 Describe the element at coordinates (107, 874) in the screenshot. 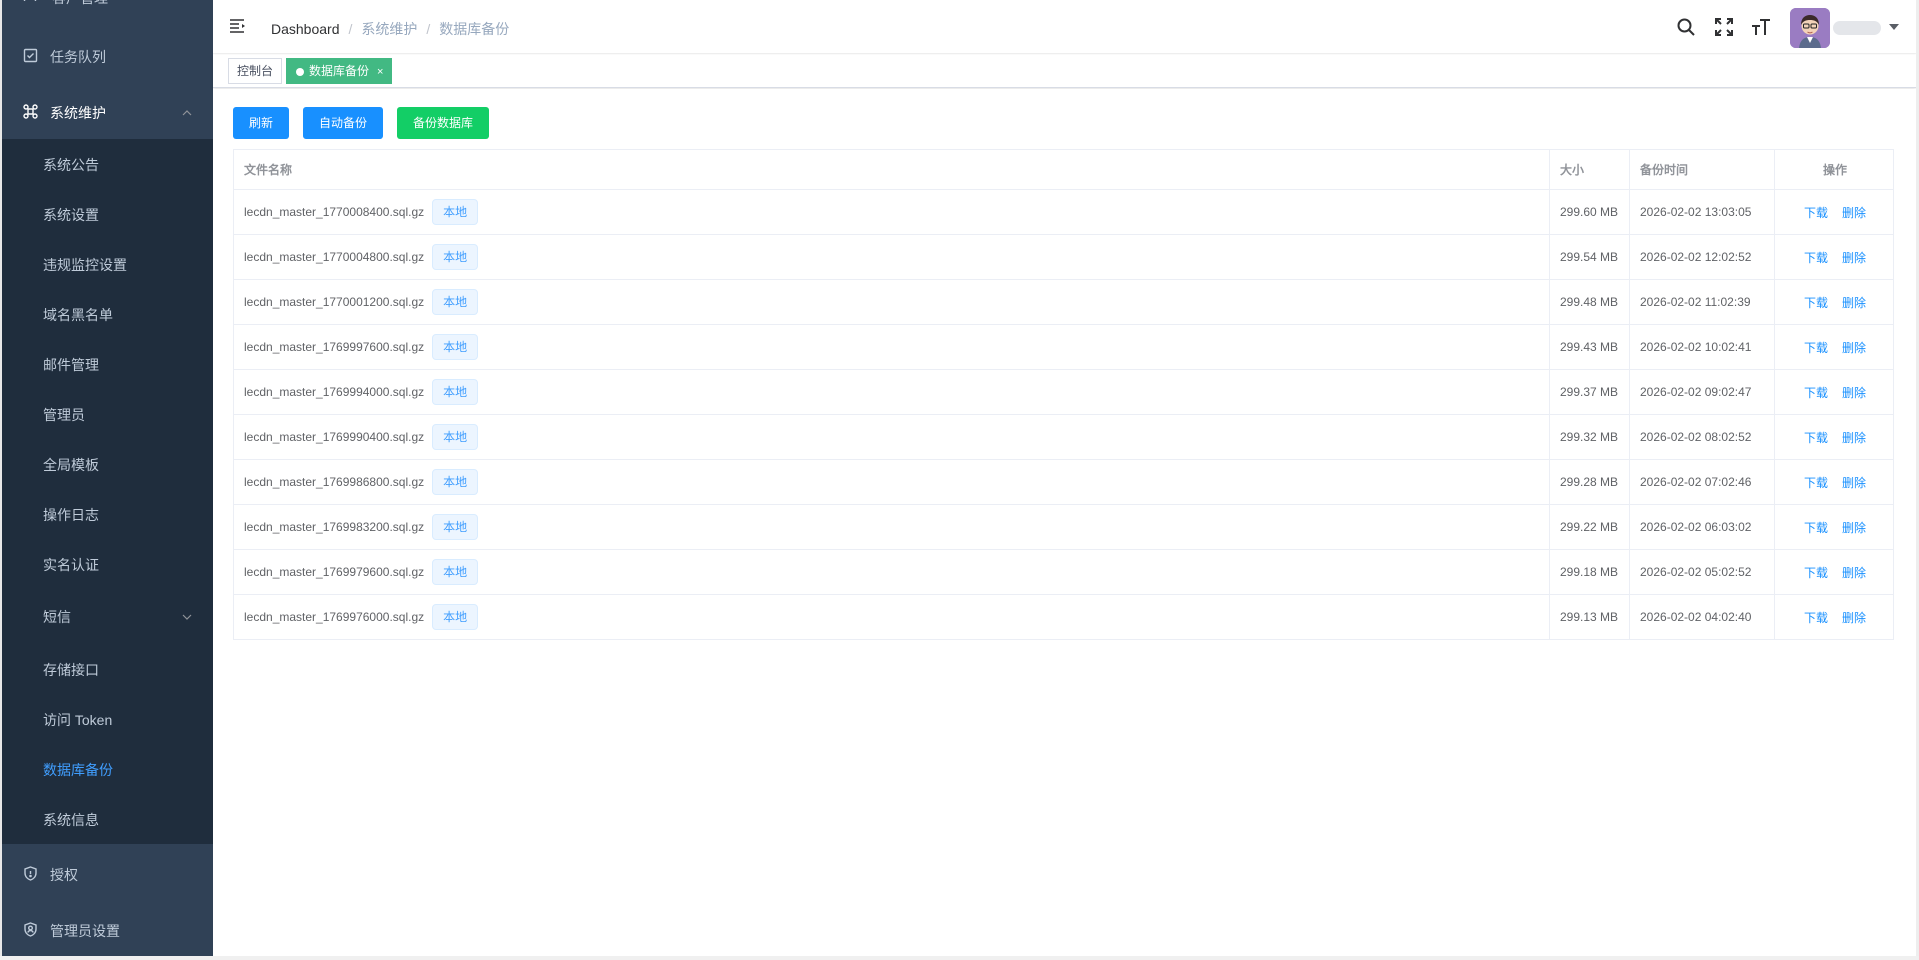

I see `sidebar-item-license: 授权` at that location.